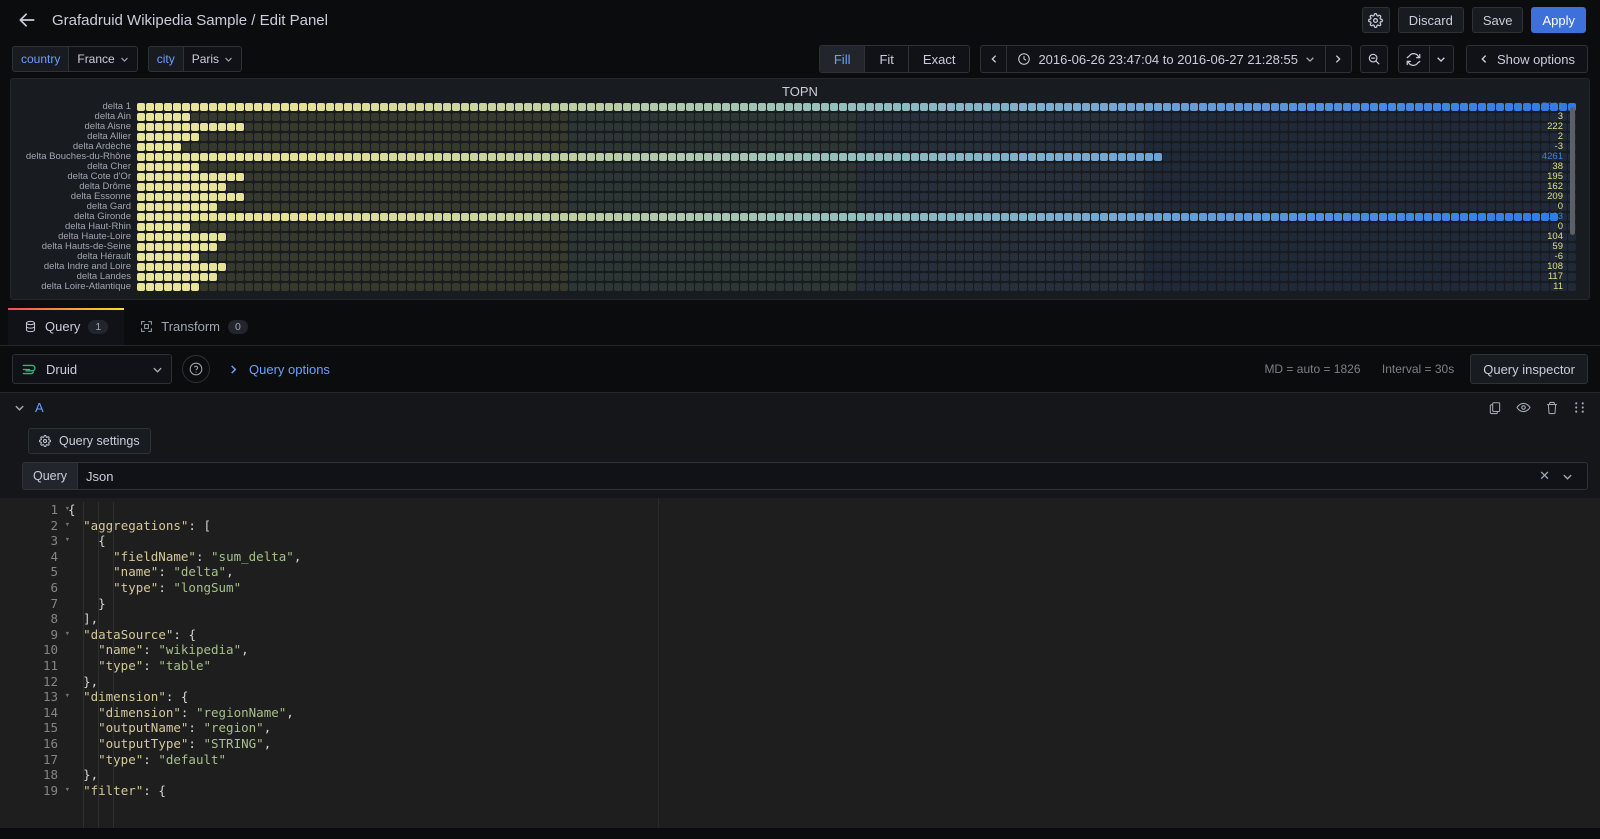 This screenshot has height=839, width=1600. What do you see at coordinates (1375, 20) in the screenshot?
I see `panel-settings-button` at bounding box center [1375, 20].